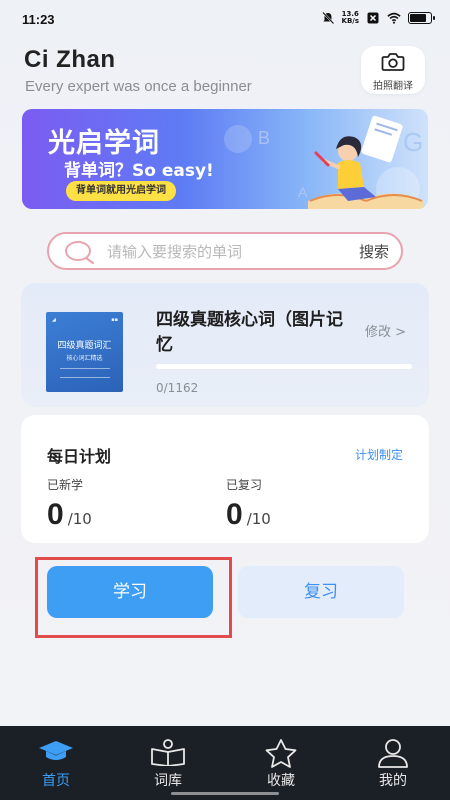 The image size is (450, 800). What do you see at coordinates (418, 18) in the screenshot?
I see `battery-fill` at bounding box center [418, 18].